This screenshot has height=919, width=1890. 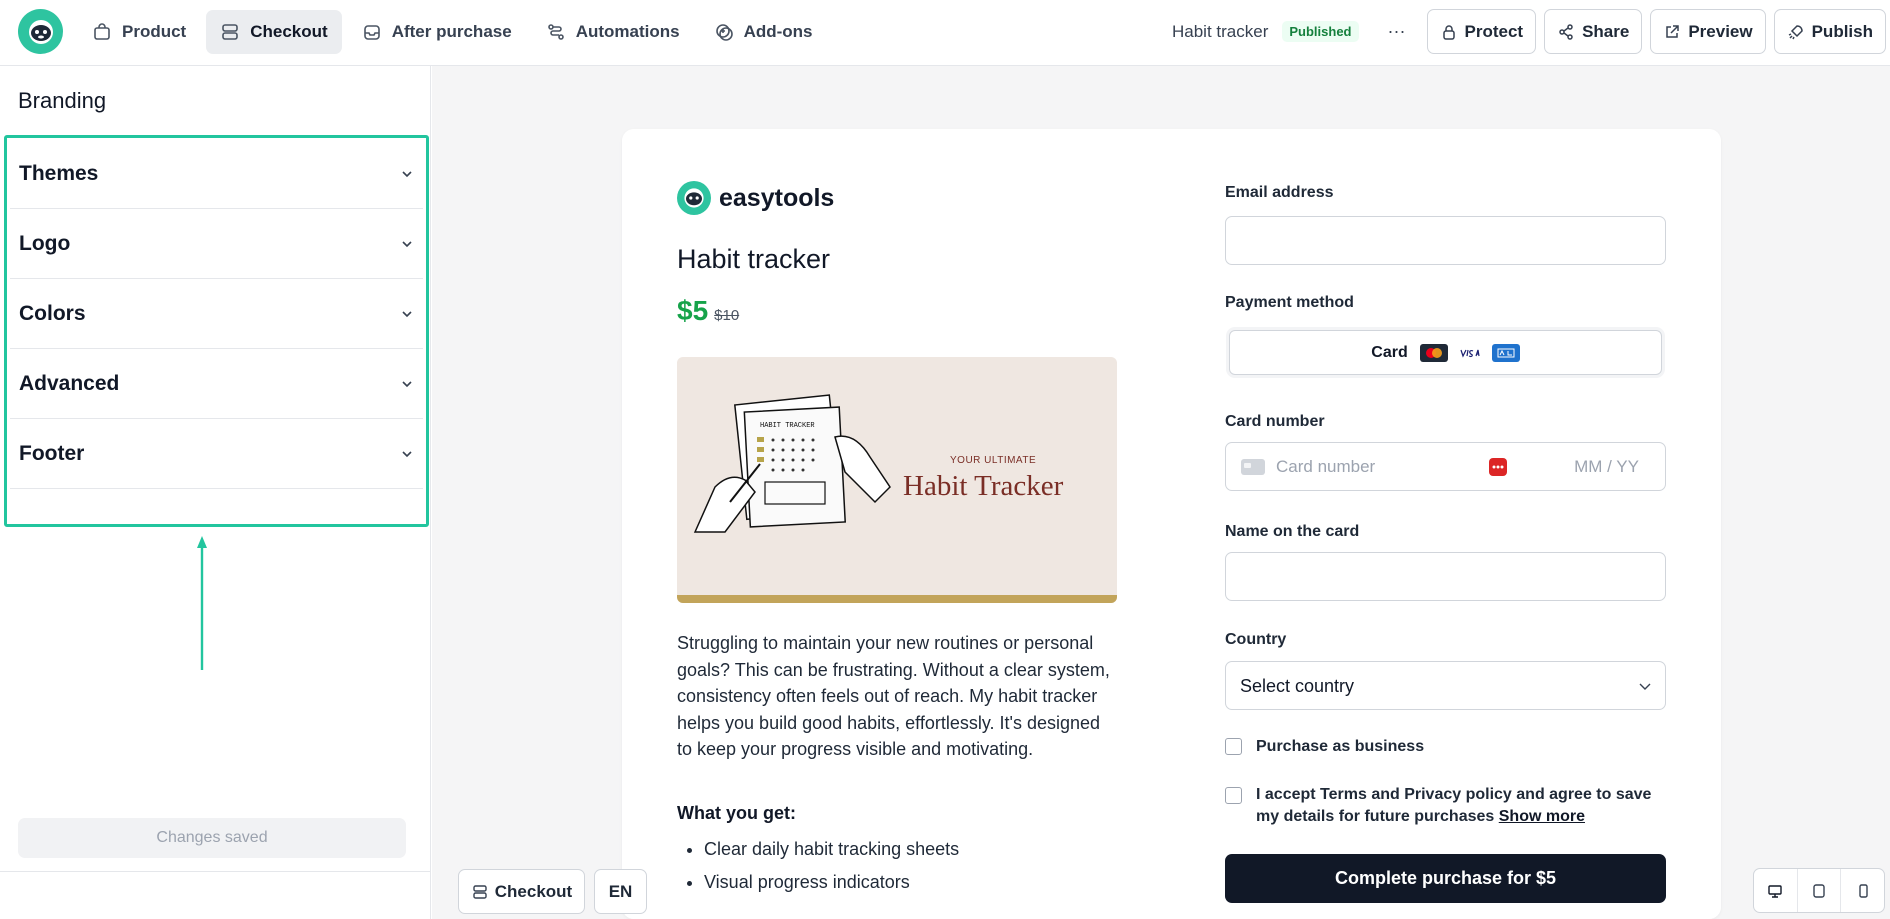 I want to click on email-field, so click(x=1445, y=240).